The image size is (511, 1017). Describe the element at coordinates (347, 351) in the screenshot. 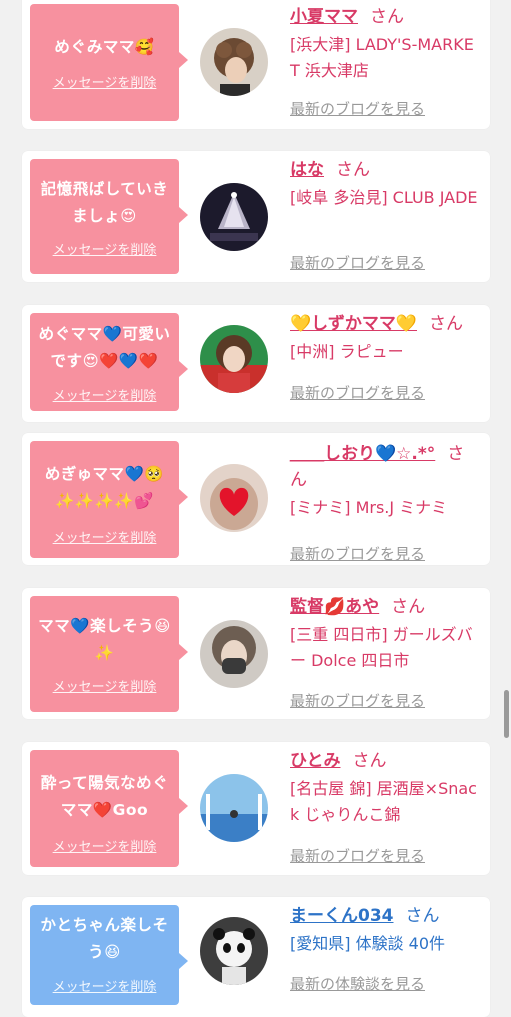

I see `shop-name: [中洲] ラピュー` at that location.